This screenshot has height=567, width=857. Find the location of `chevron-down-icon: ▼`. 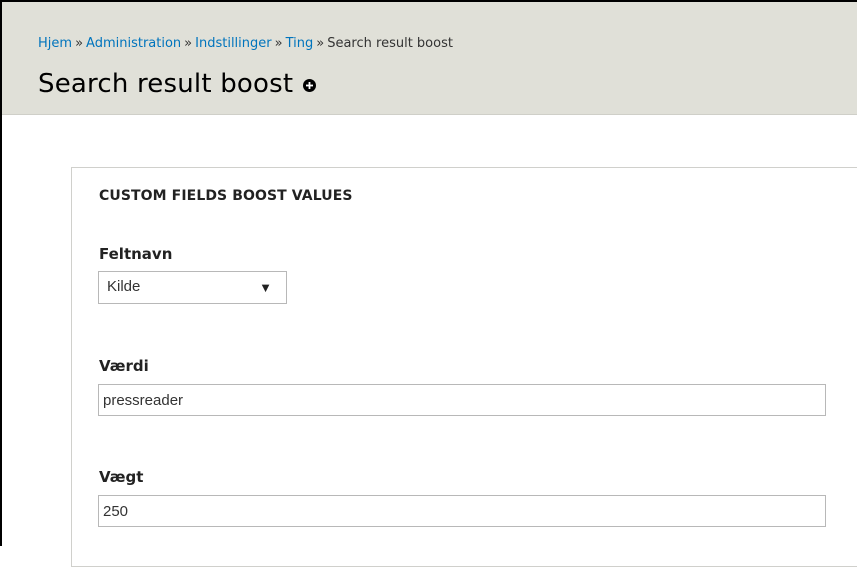

chevron-down-icon: ▼ is located at coordinates (265, 287).